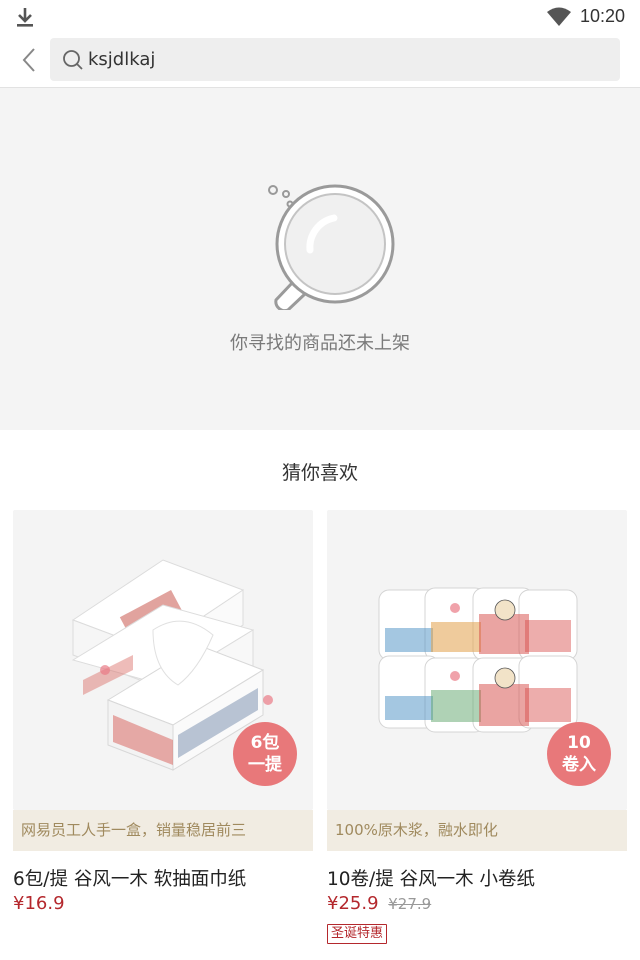 The height and width of the screenshot is (960, 640). I want to click on status-time: 10:20, so click(603, 16).